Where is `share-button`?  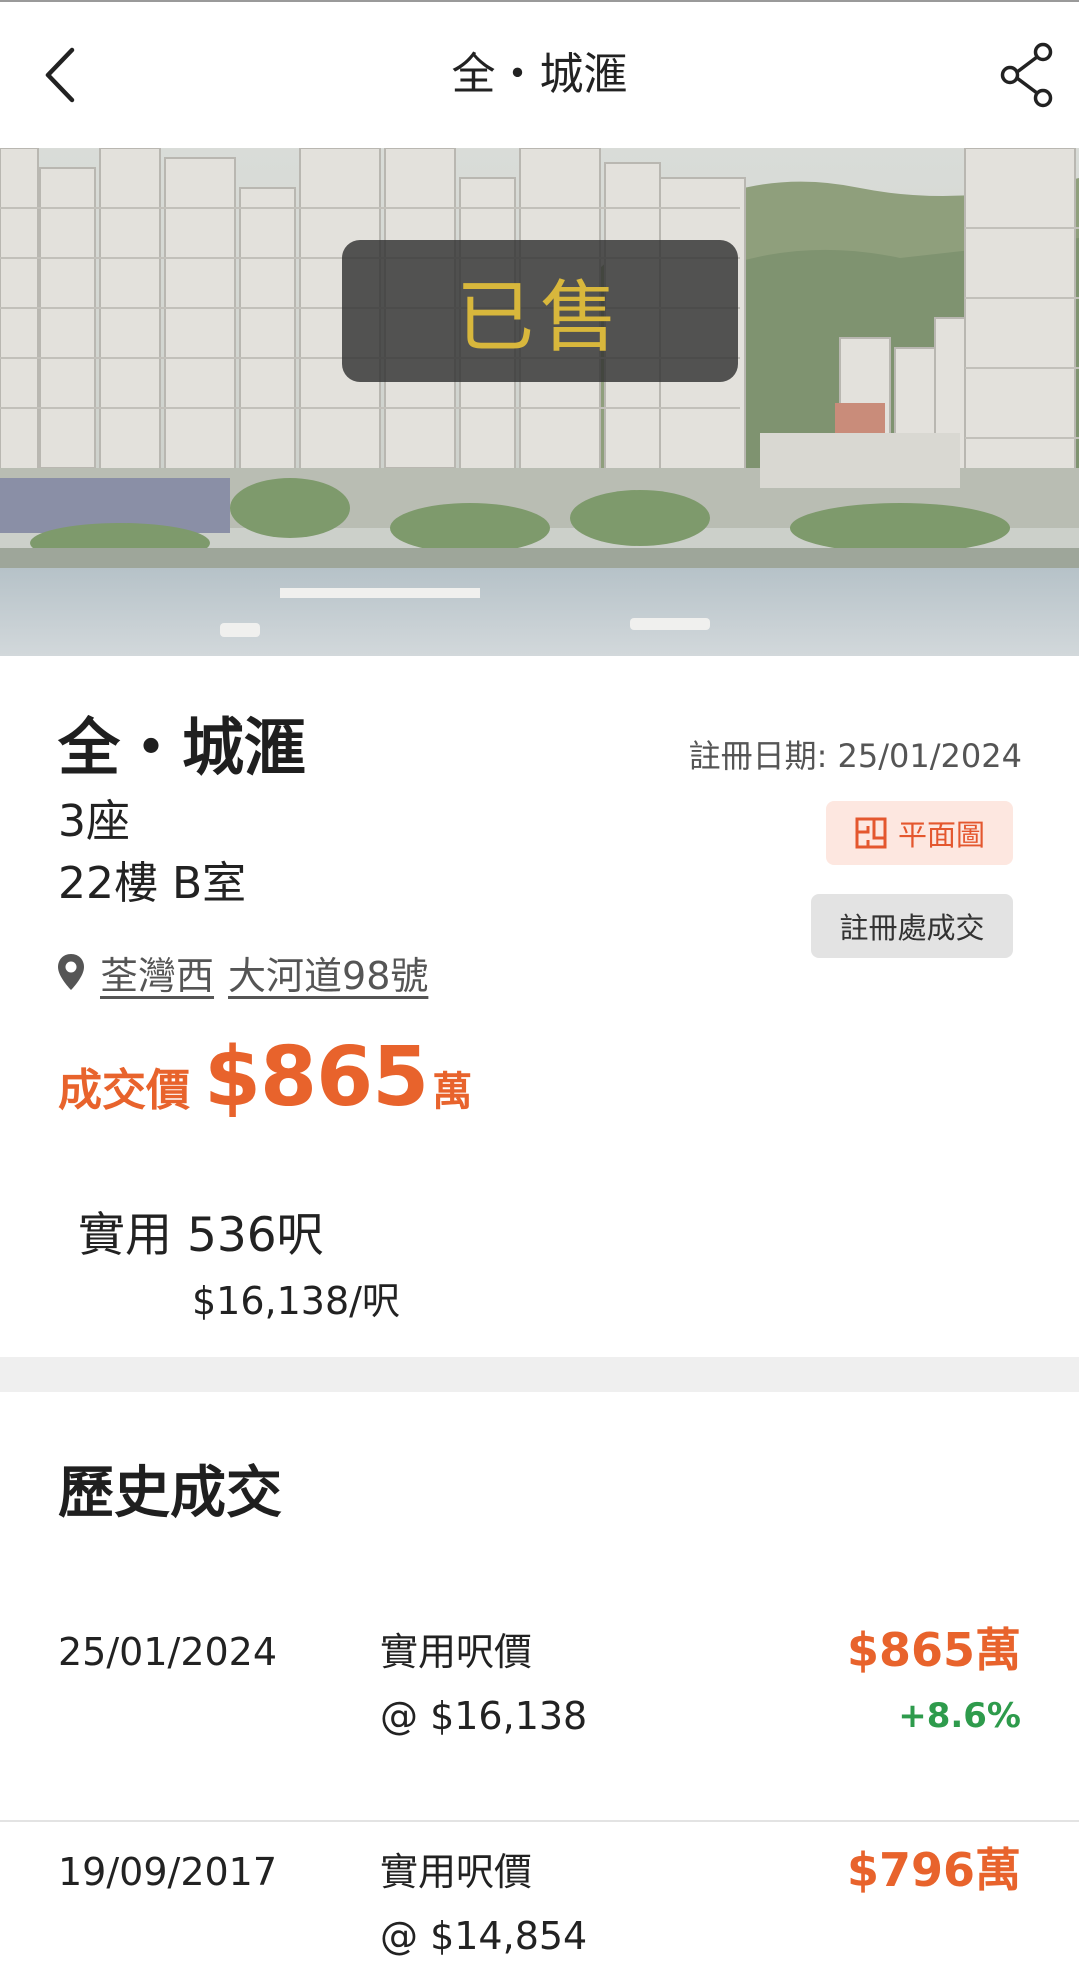 share-button is located at coordinates (1027, 75).